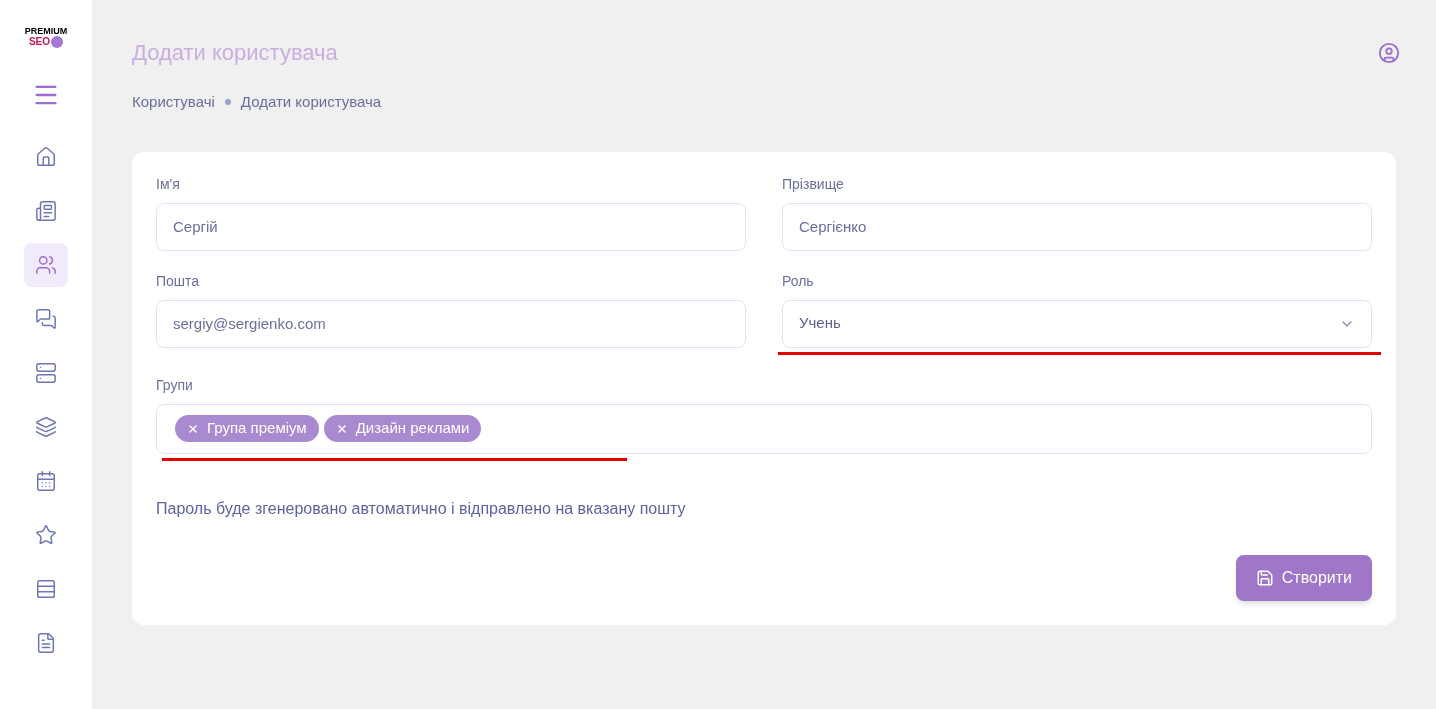 This screenshot has width=1436, height=709. What do you see at coordinates (168, 184) in the screenshot?
I see `field-label: Ім'я` at bounding box center [168, 184].